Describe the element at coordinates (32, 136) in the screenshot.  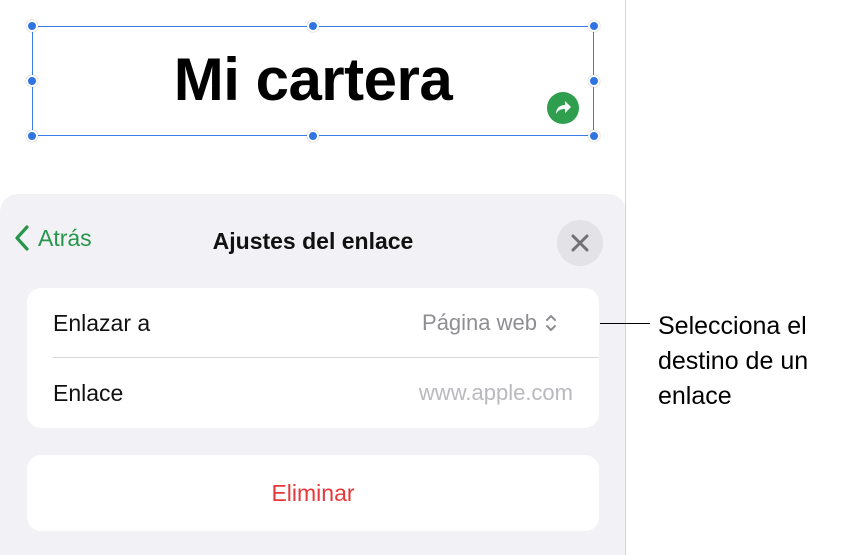
I see `selection-handle-bottom-left` at that location.